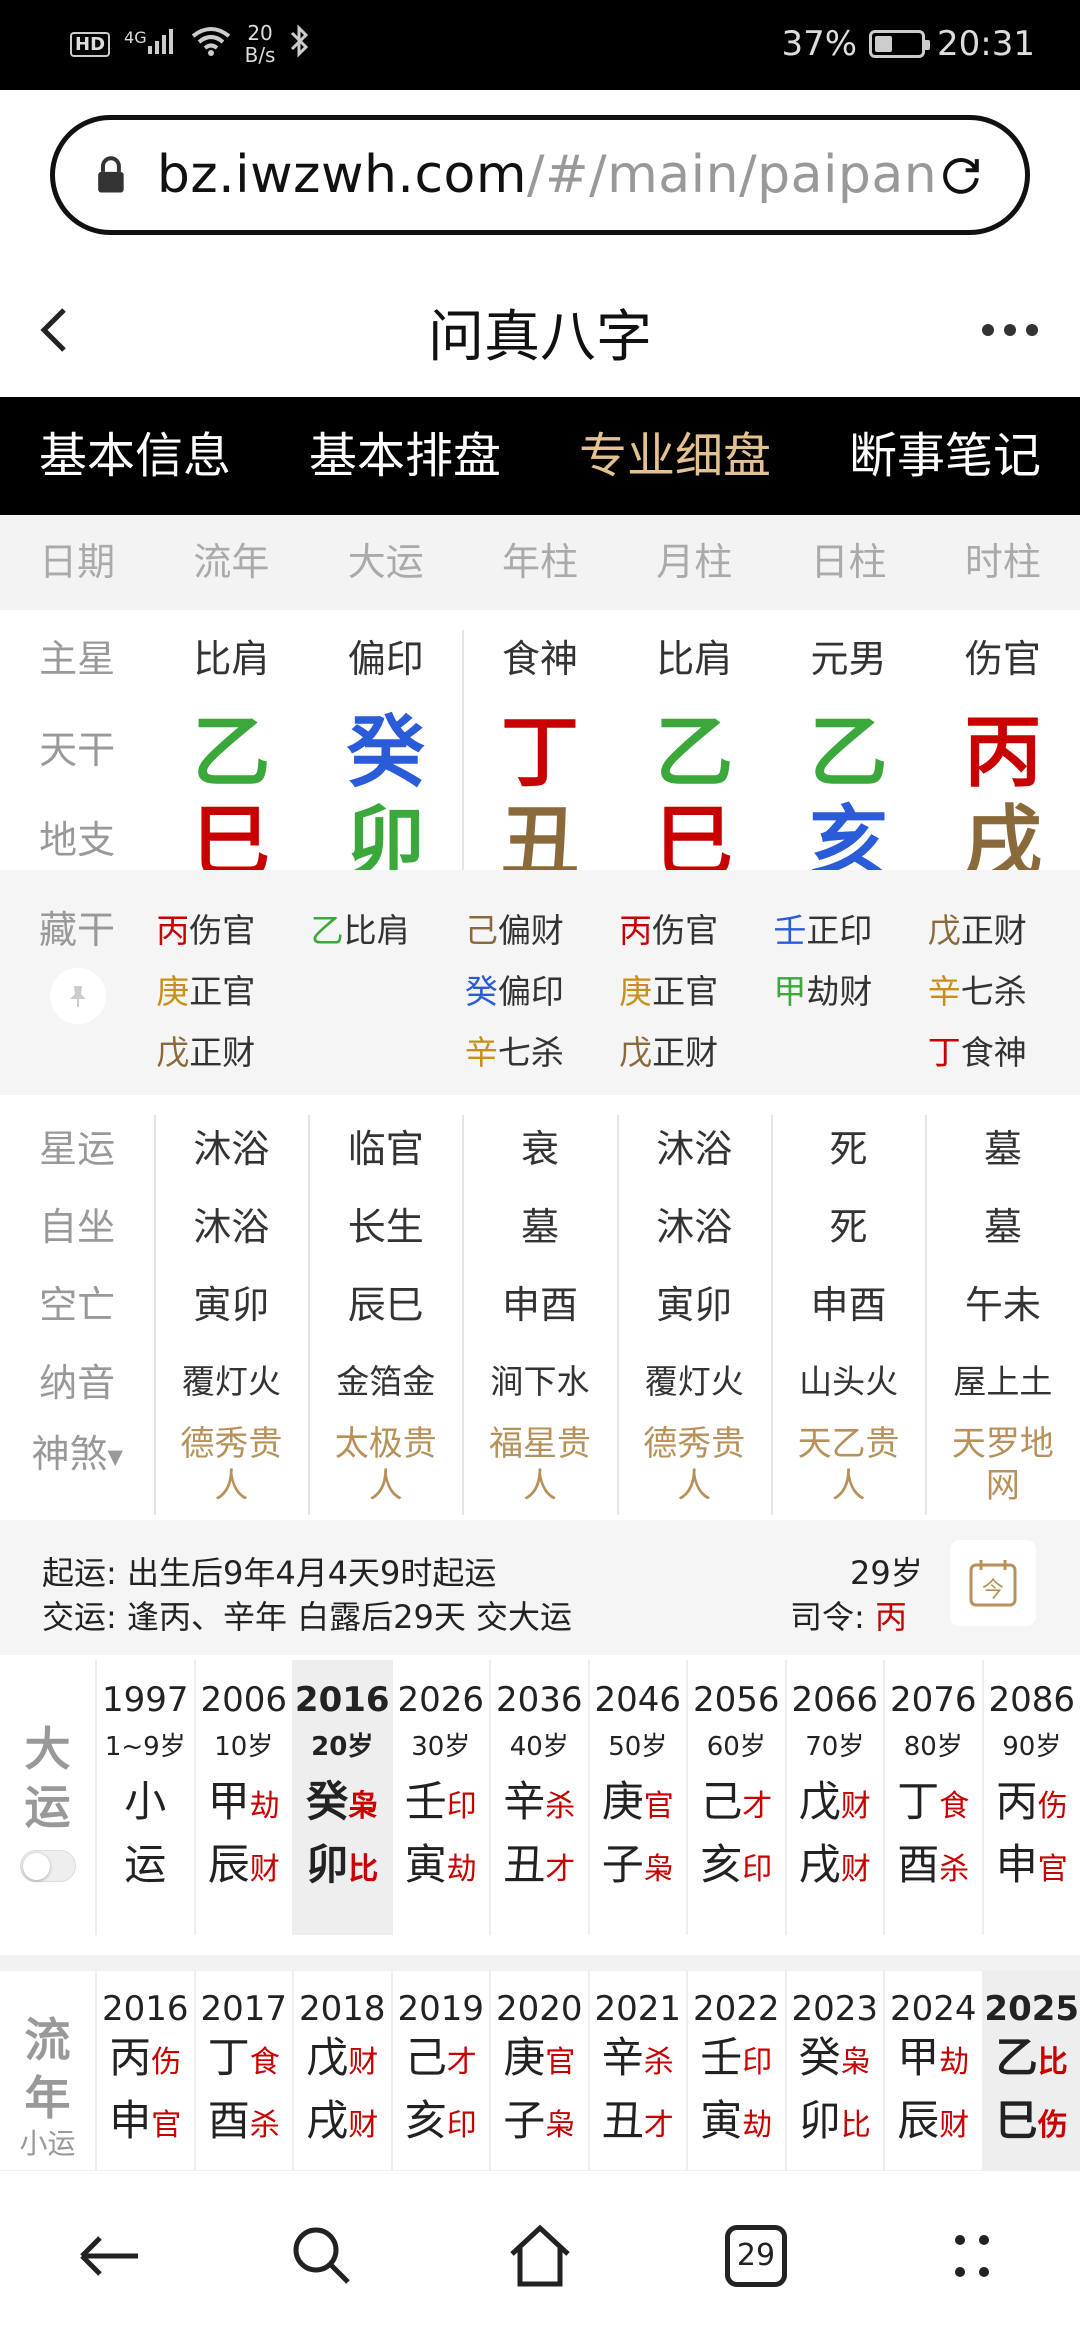 The image size is (1080, 2340). I want to click on liunian-gan: 乙, so click(1016, 2057).